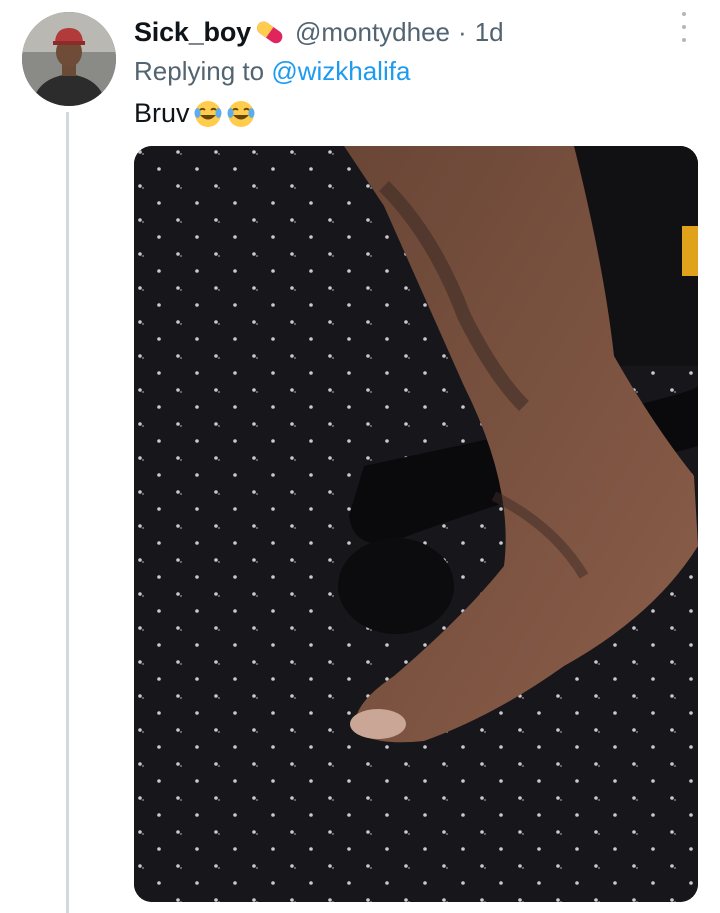 The image size is (720, 913). Describe the element at coordinates (67, 512) in the screenshot. I see `thread-connector-line` at that location.